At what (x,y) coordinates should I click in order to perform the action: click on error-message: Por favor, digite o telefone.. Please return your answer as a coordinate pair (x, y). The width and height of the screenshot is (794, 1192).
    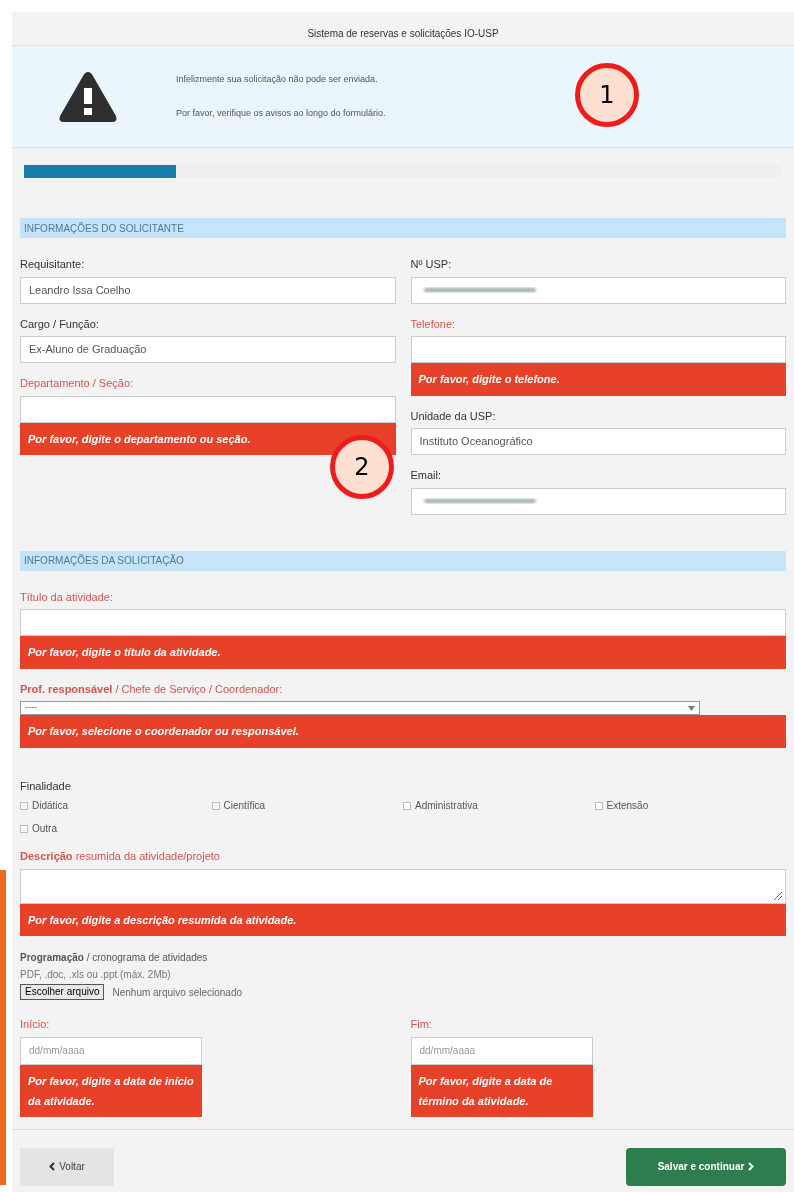
    Looking at the image, I should click on (598, 379).